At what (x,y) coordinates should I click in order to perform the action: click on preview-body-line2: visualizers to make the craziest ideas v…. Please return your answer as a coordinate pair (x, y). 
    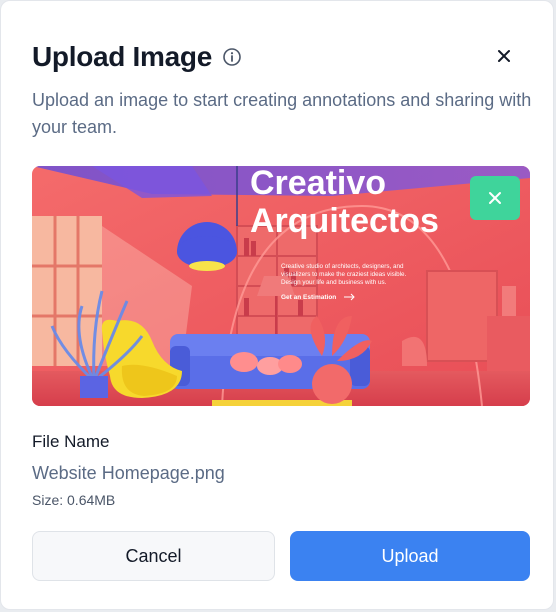
    Looking at the image, I should click on (344, 274).